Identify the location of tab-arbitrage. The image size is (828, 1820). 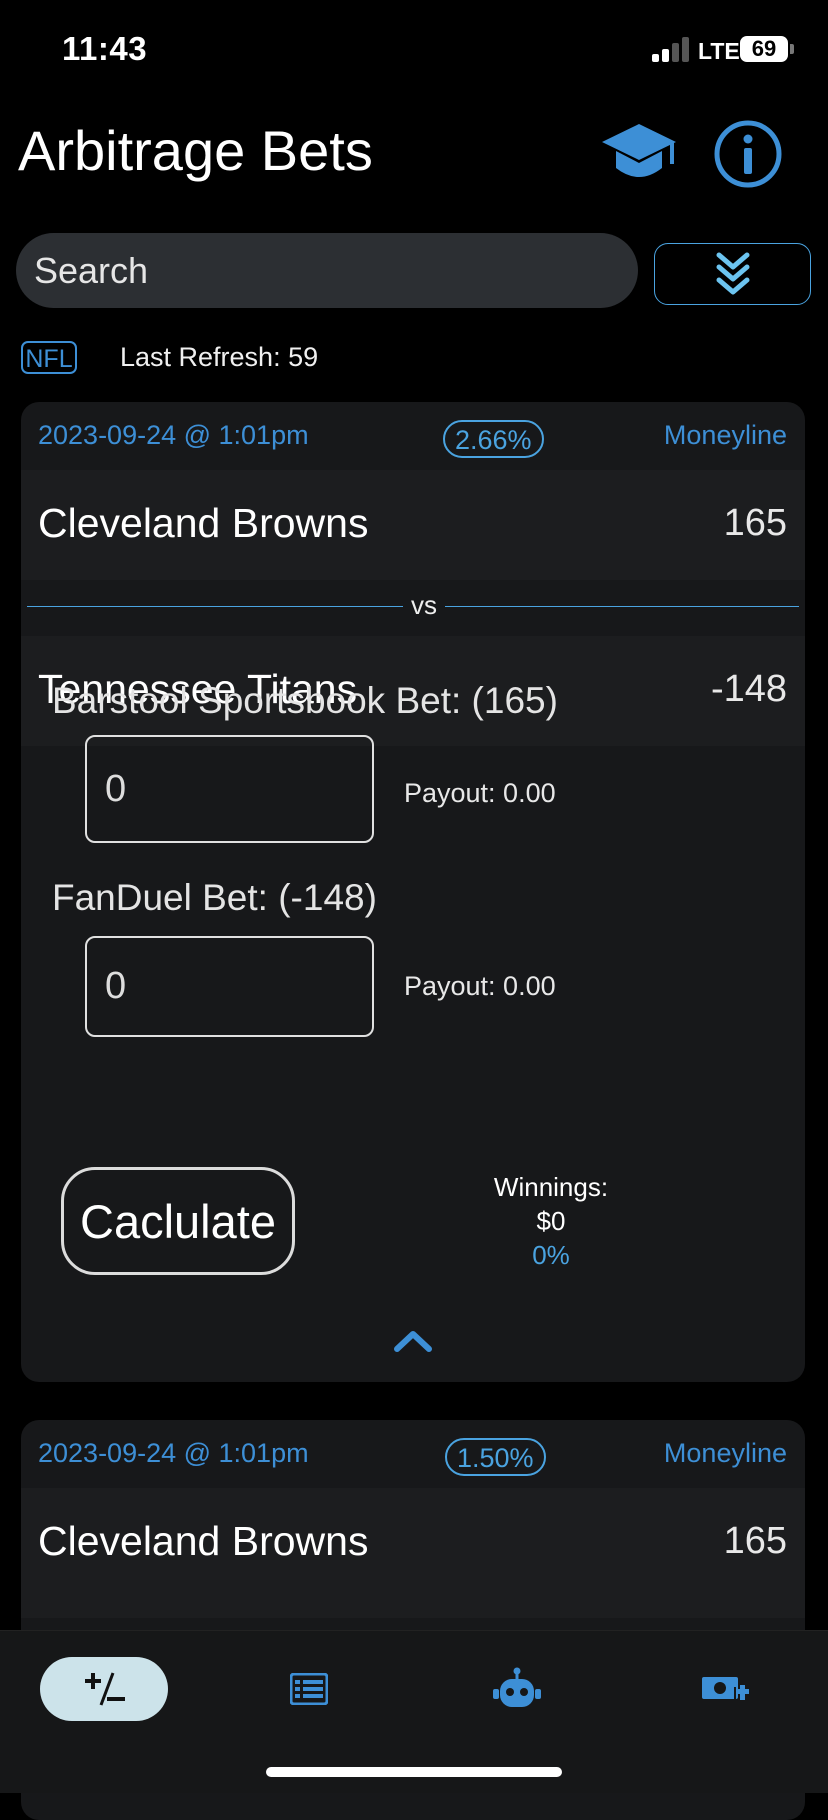
(104, 1689).